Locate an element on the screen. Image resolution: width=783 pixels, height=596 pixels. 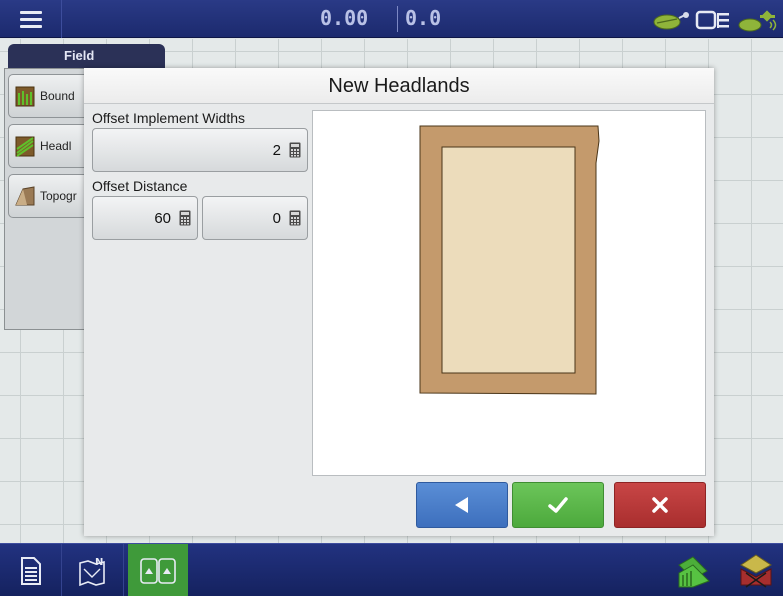
report-button is located at coordinates (31, 570).